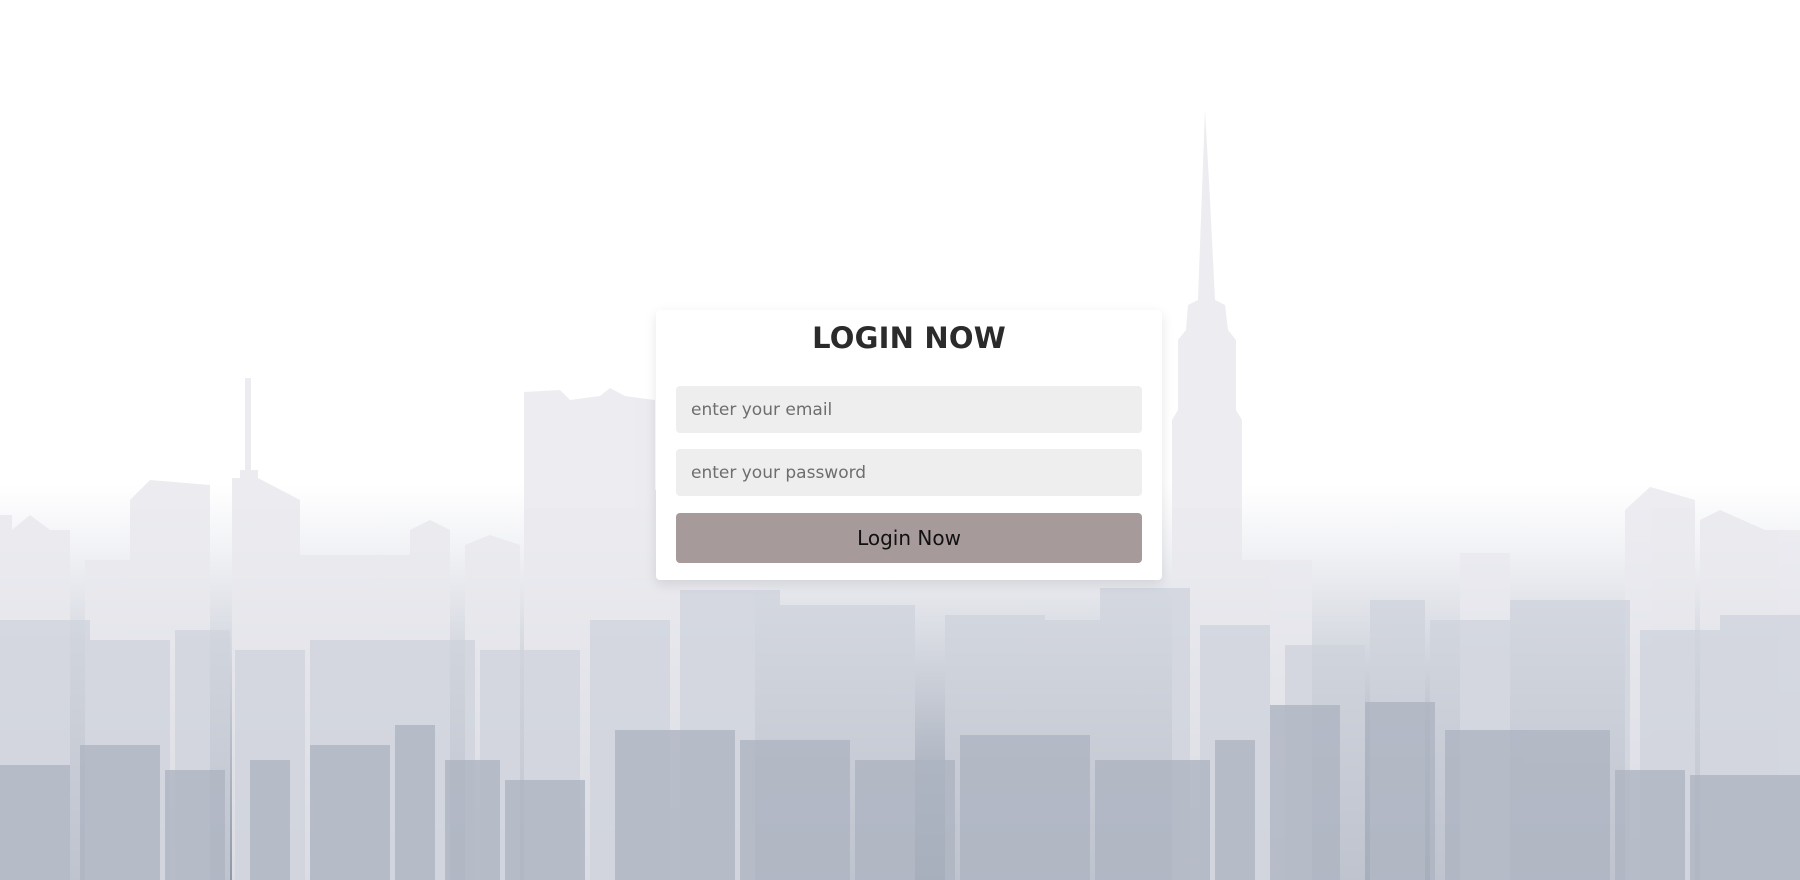  I want to click on email-input, so click(909, 409).